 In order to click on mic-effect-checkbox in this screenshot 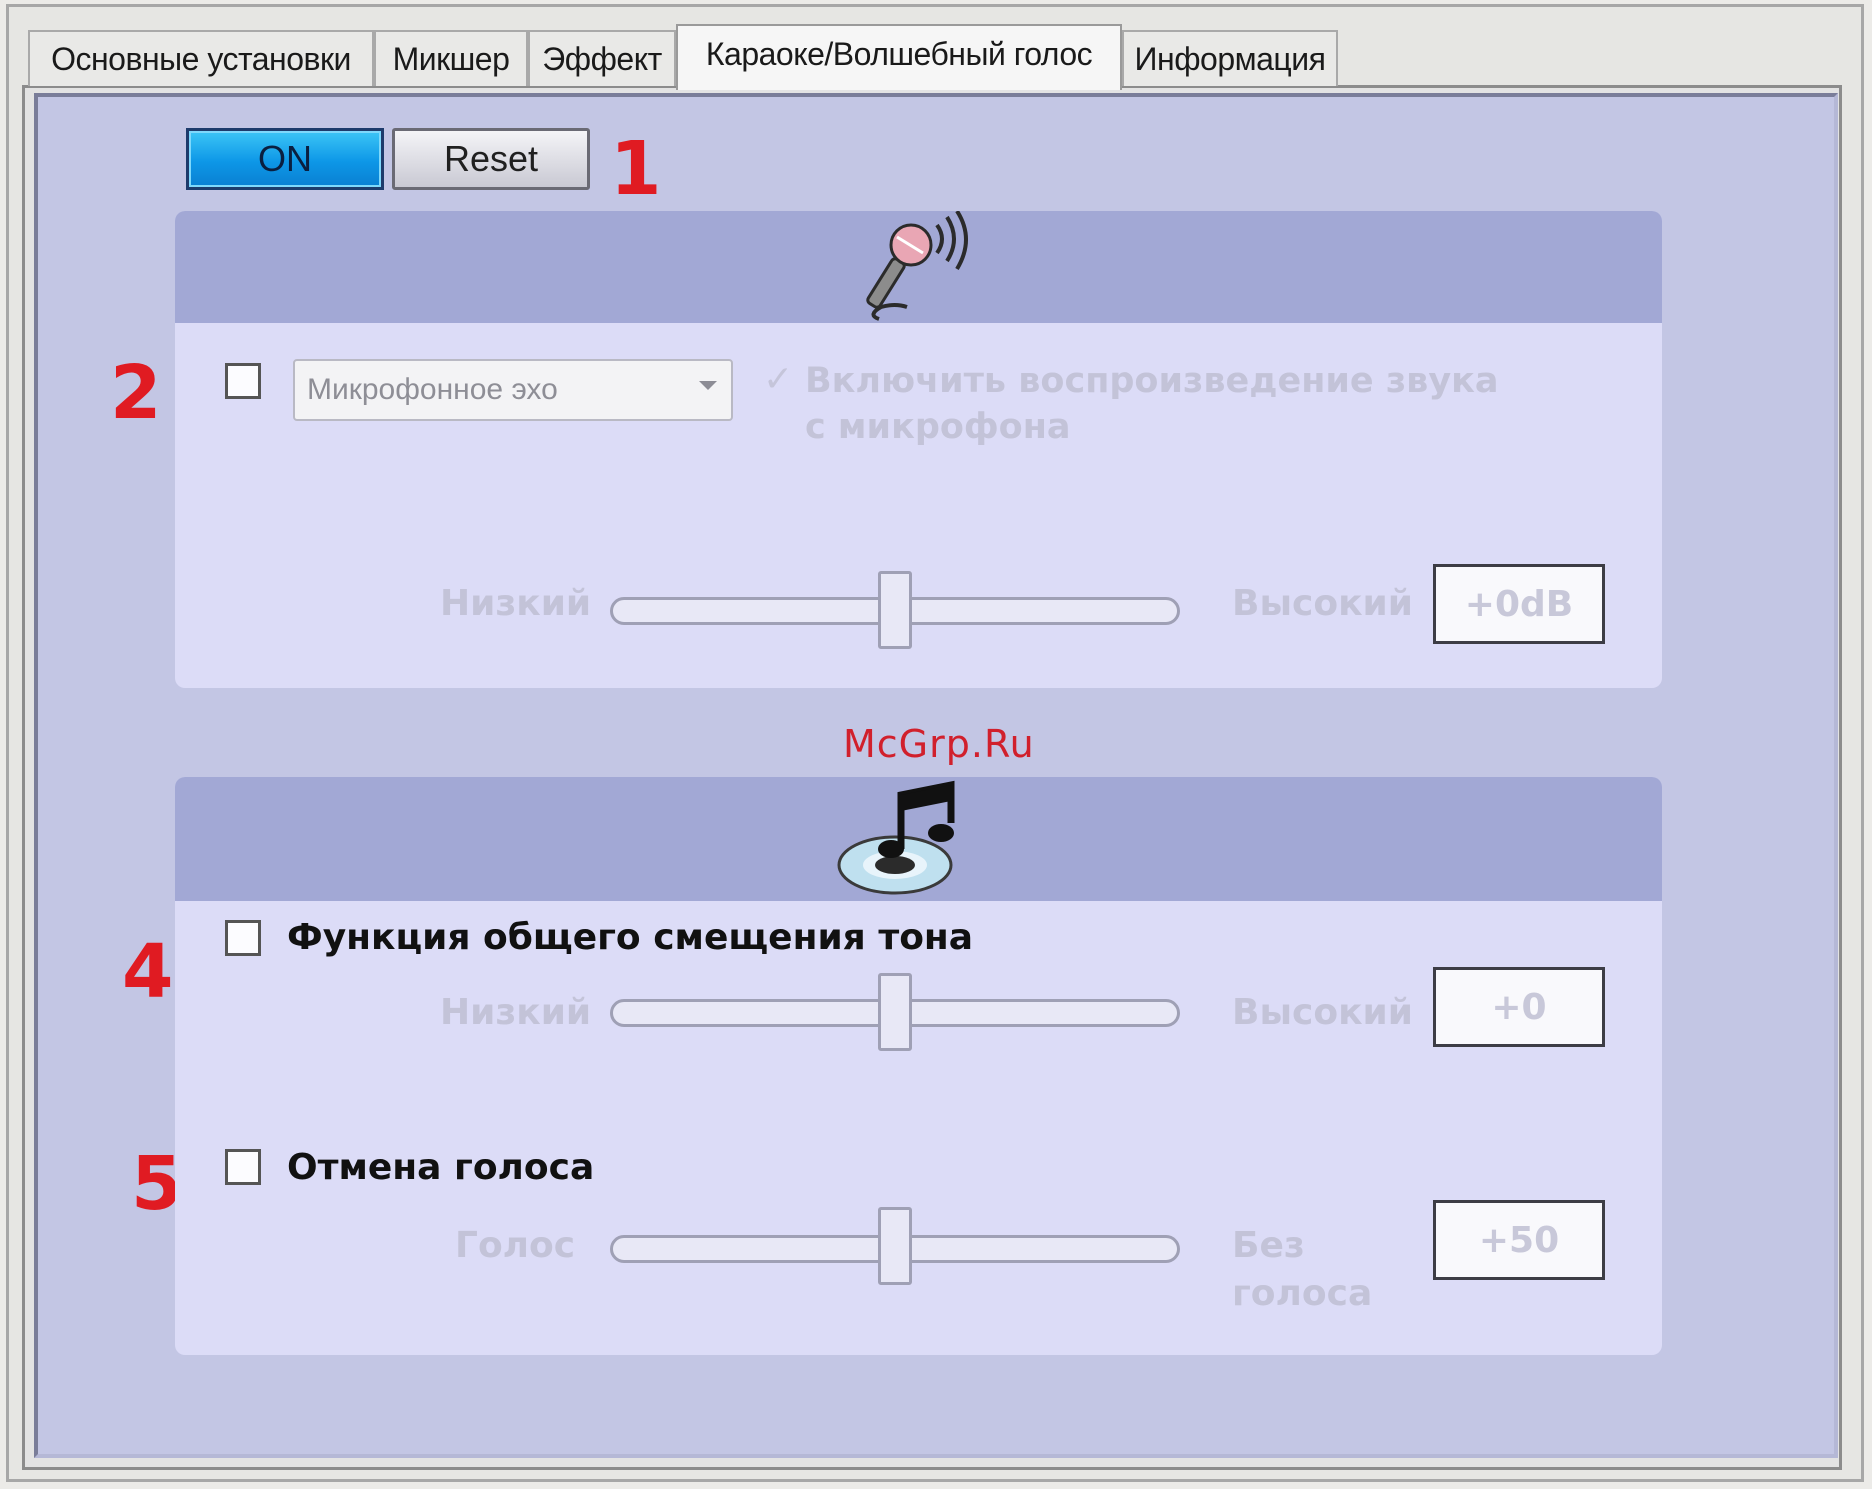, I will do `click(243, 381)`.